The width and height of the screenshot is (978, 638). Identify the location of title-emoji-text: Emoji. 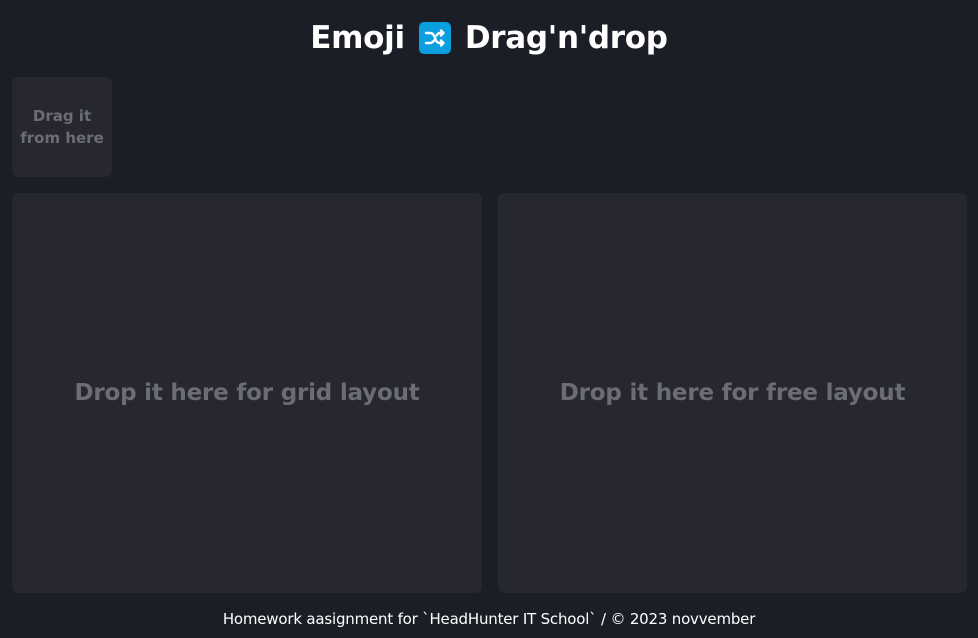
(357, 38).